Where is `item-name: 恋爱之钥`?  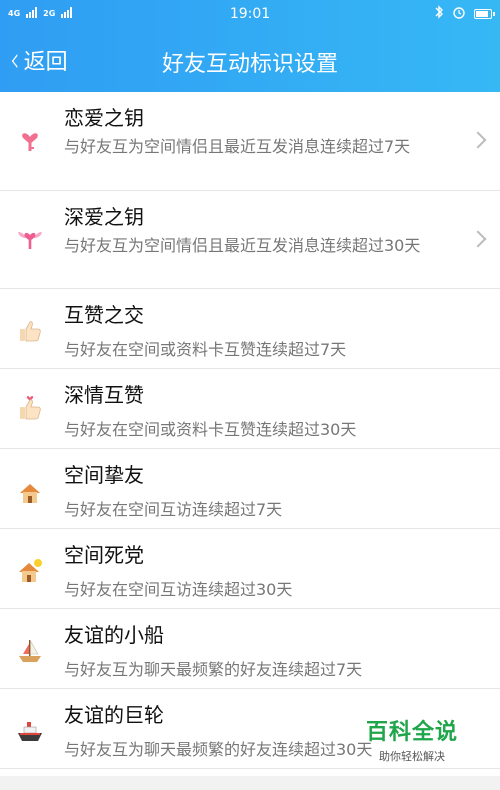
item-name: 恋爱之钥 is located at coordinates (104, 118).